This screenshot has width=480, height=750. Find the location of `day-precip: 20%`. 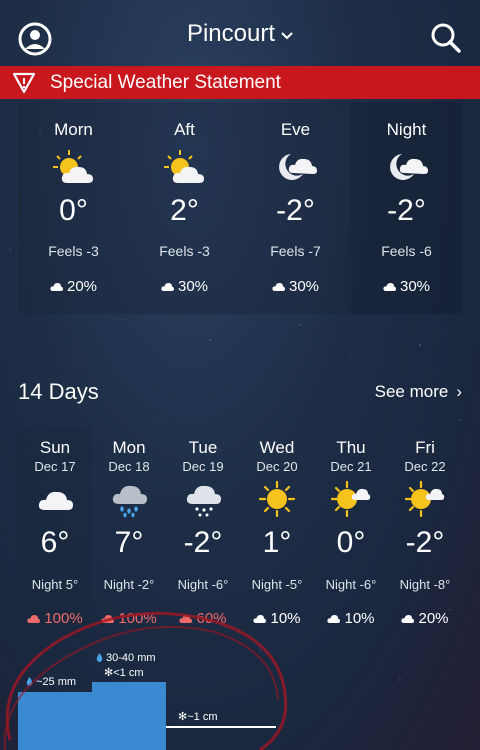

day-precip: 20% is located at coordinates (425, 618).